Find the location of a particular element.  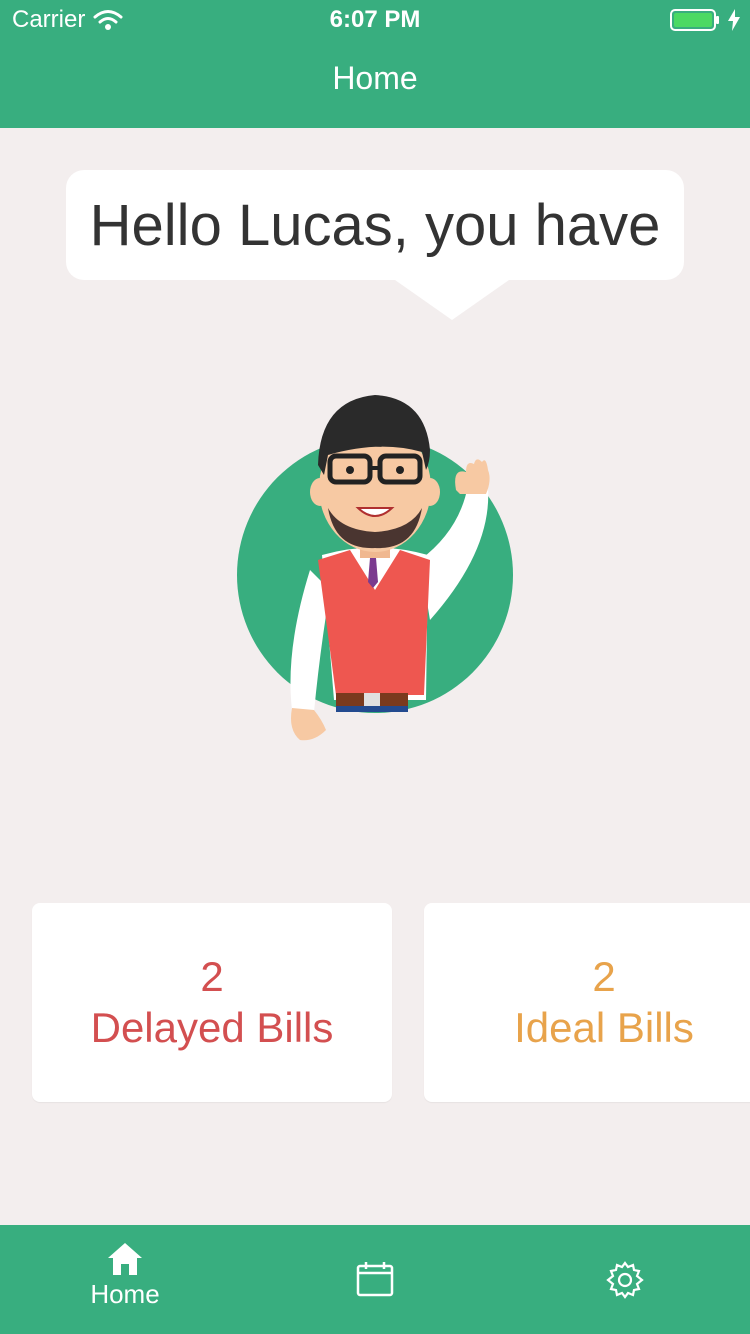

delayed-bills-label: Delayed Bills is located at coordinates (212, 1027).